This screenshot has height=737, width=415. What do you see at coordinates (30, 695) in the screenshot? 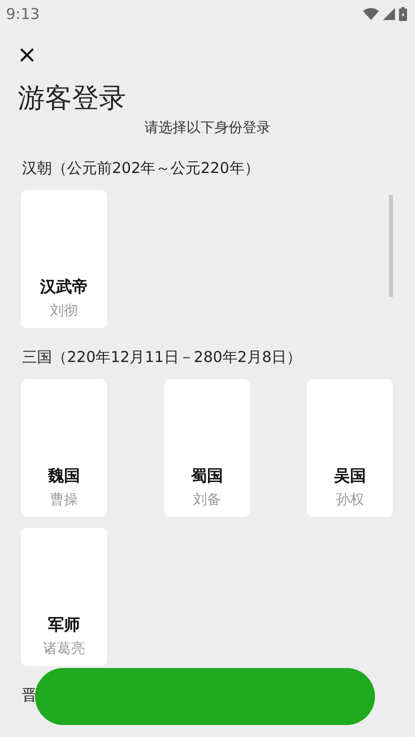
I see `section-label: 晋` at bounding box center [30, 695].